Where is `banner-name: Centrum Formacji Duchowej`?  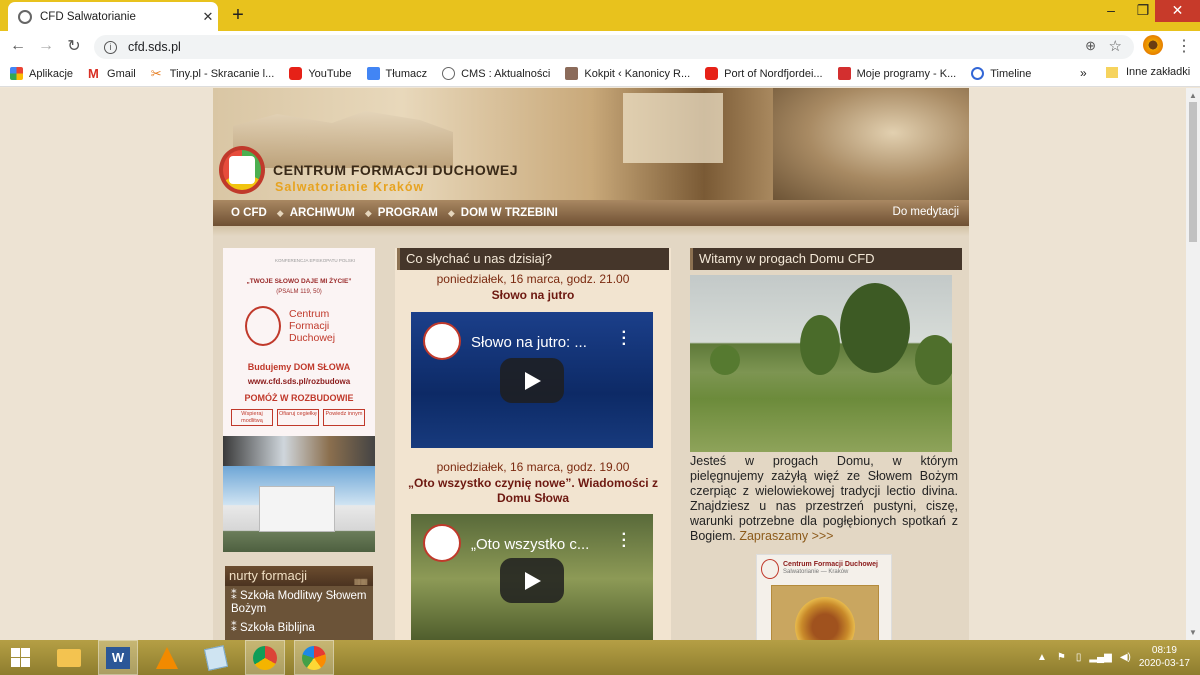 banner-name: Centrum Formacji Duchowej is located at coordinates (312, 326).